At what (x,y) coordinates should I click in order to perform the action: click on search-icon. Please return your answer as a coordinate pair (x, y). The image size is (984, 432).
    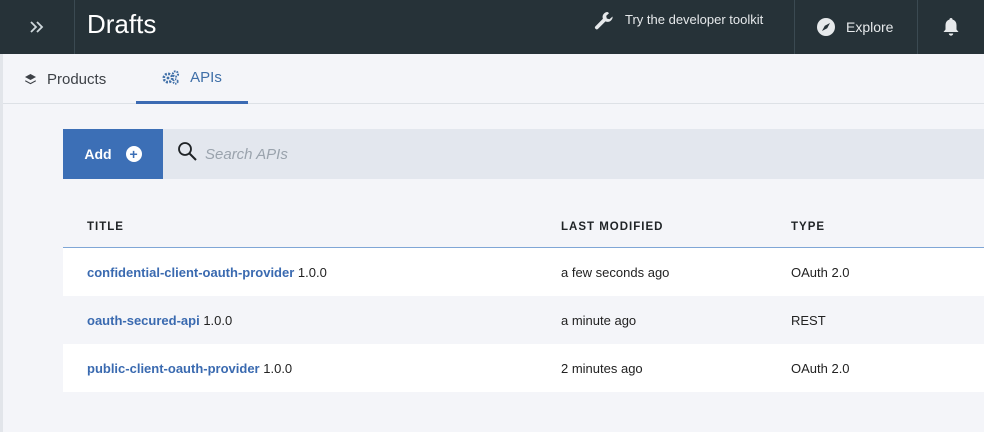
    Looking at the image, I should click on (187, 151).